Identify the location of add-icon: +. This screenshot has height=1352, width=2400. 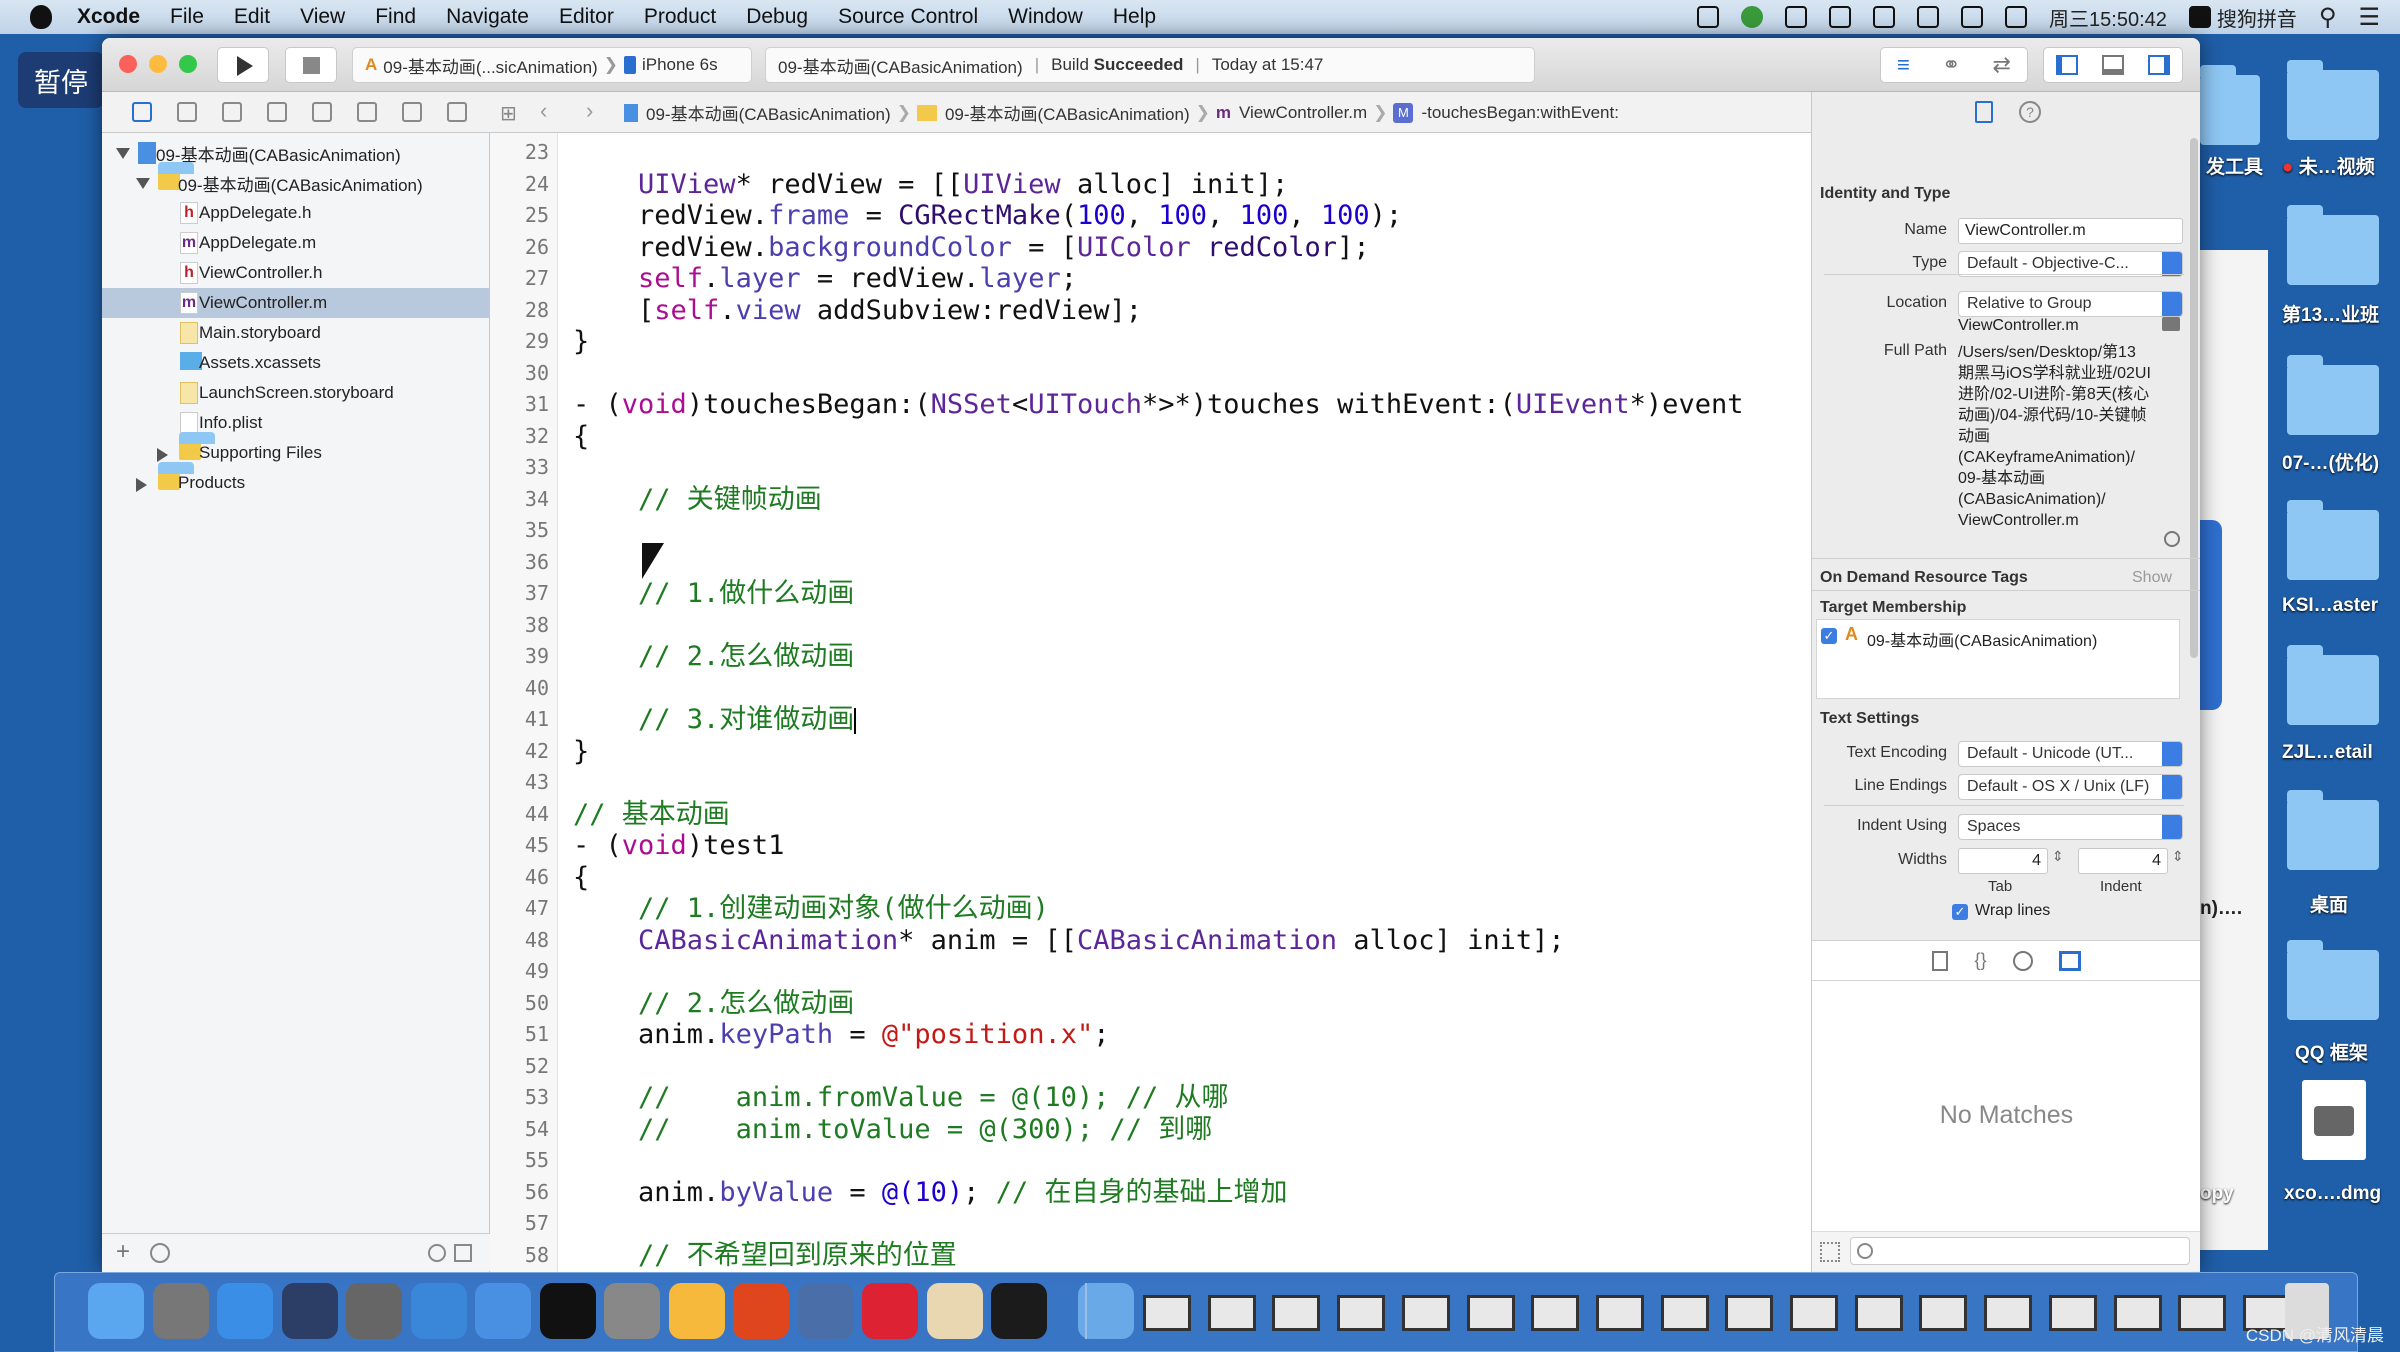
(123, 1252).